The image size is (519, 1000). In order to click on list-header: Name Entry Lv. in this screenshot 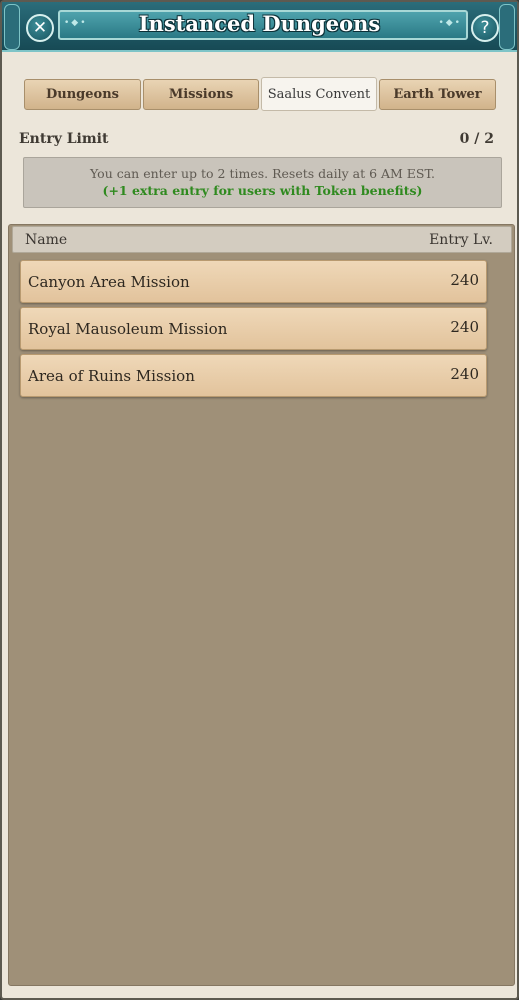, I will do `click(262, 239)`.